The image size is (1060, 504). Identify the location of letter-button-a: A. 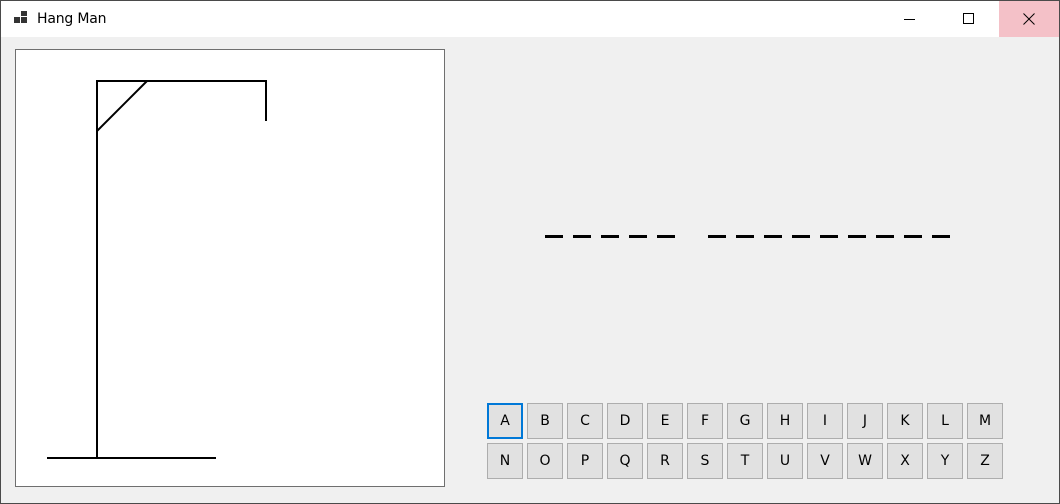
(505, 421).